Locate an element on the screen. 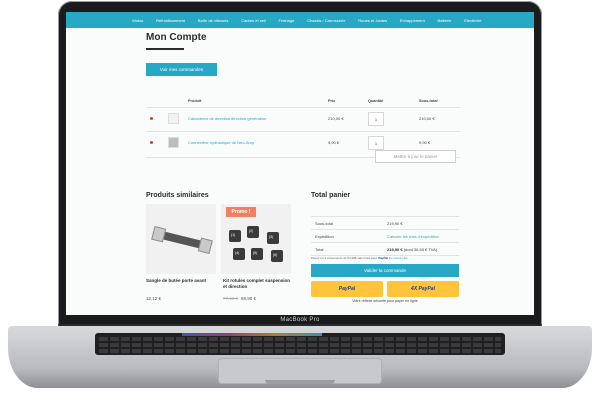  title-underline is located at coordinates (165, 49).